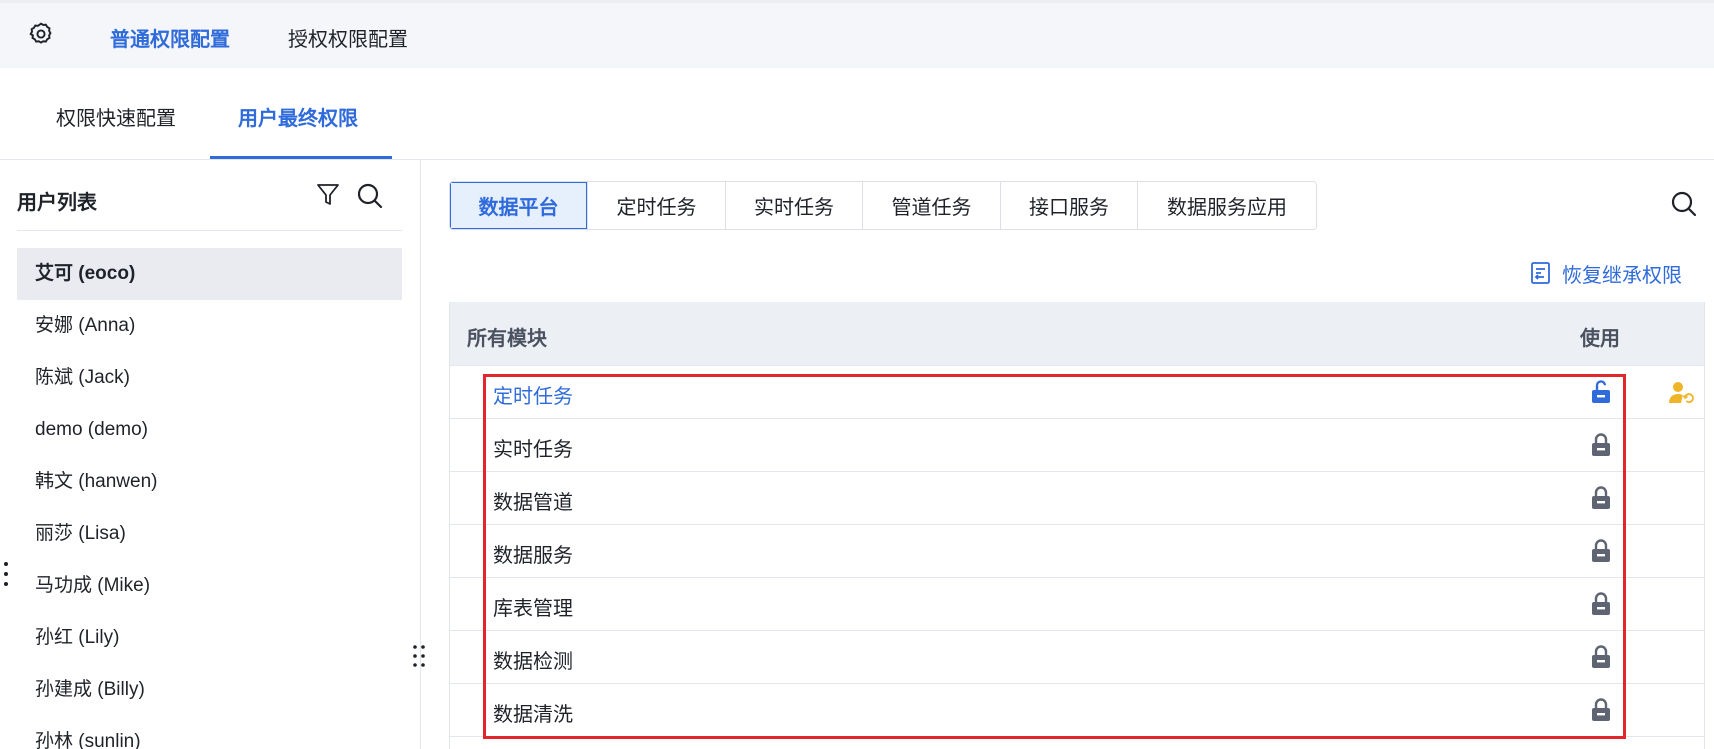 This screenshot has height=749, width=1714. What do you see at coordinates (298, 116) in the screenshot?
I see `tab-final-permission: 用户最终权限` at bounding box center [298, 116].